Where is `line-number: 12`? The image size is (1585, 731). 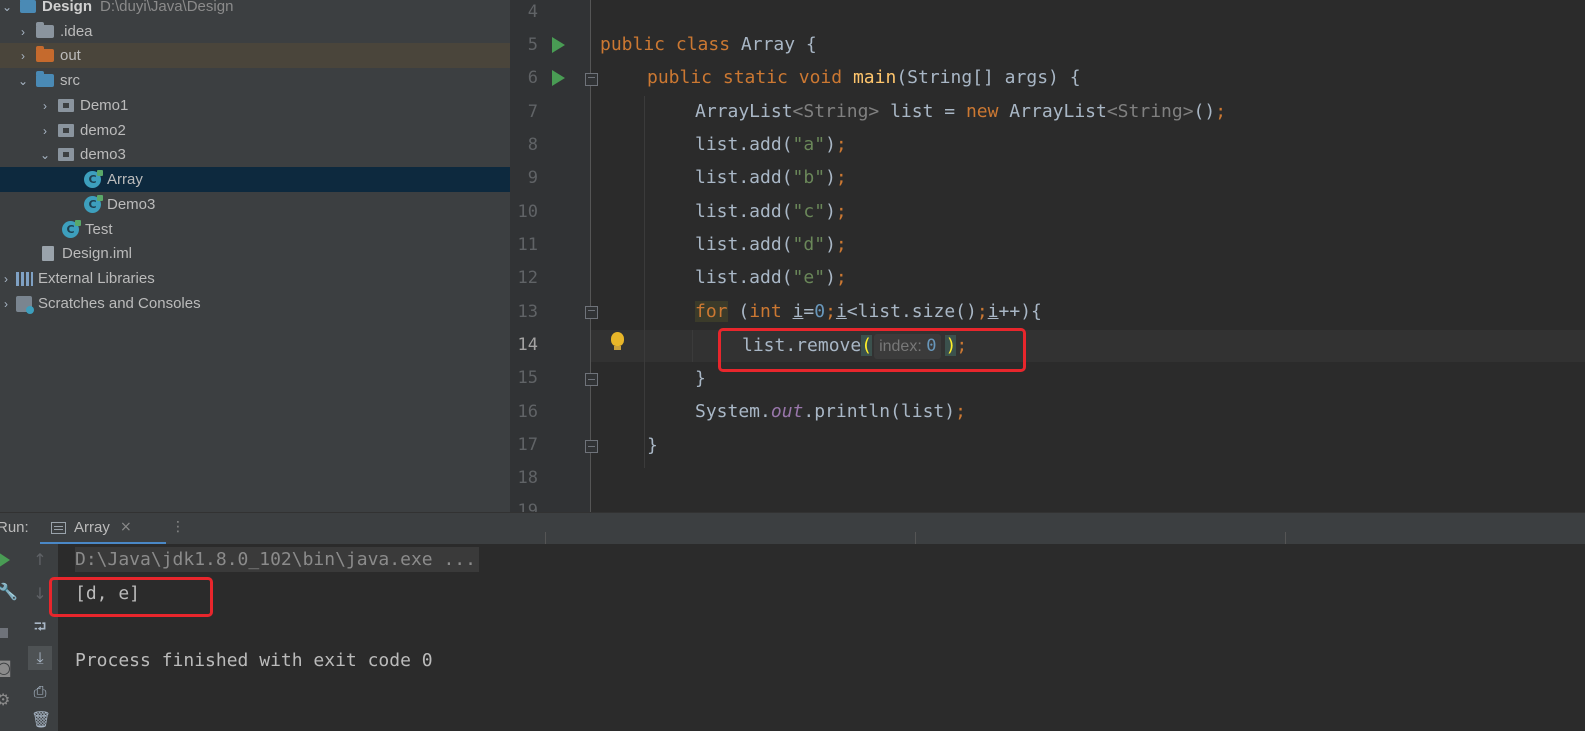 line-number: 12 is located at coordinates (527, 278).